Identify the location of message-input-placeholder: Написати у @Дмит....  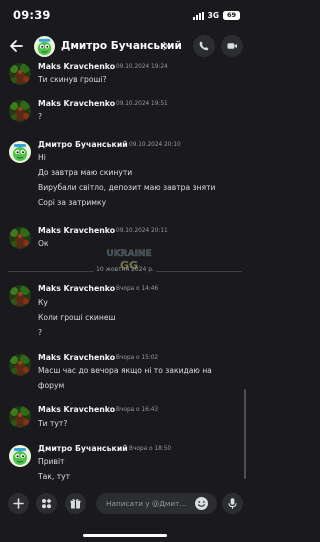
(146, 503).